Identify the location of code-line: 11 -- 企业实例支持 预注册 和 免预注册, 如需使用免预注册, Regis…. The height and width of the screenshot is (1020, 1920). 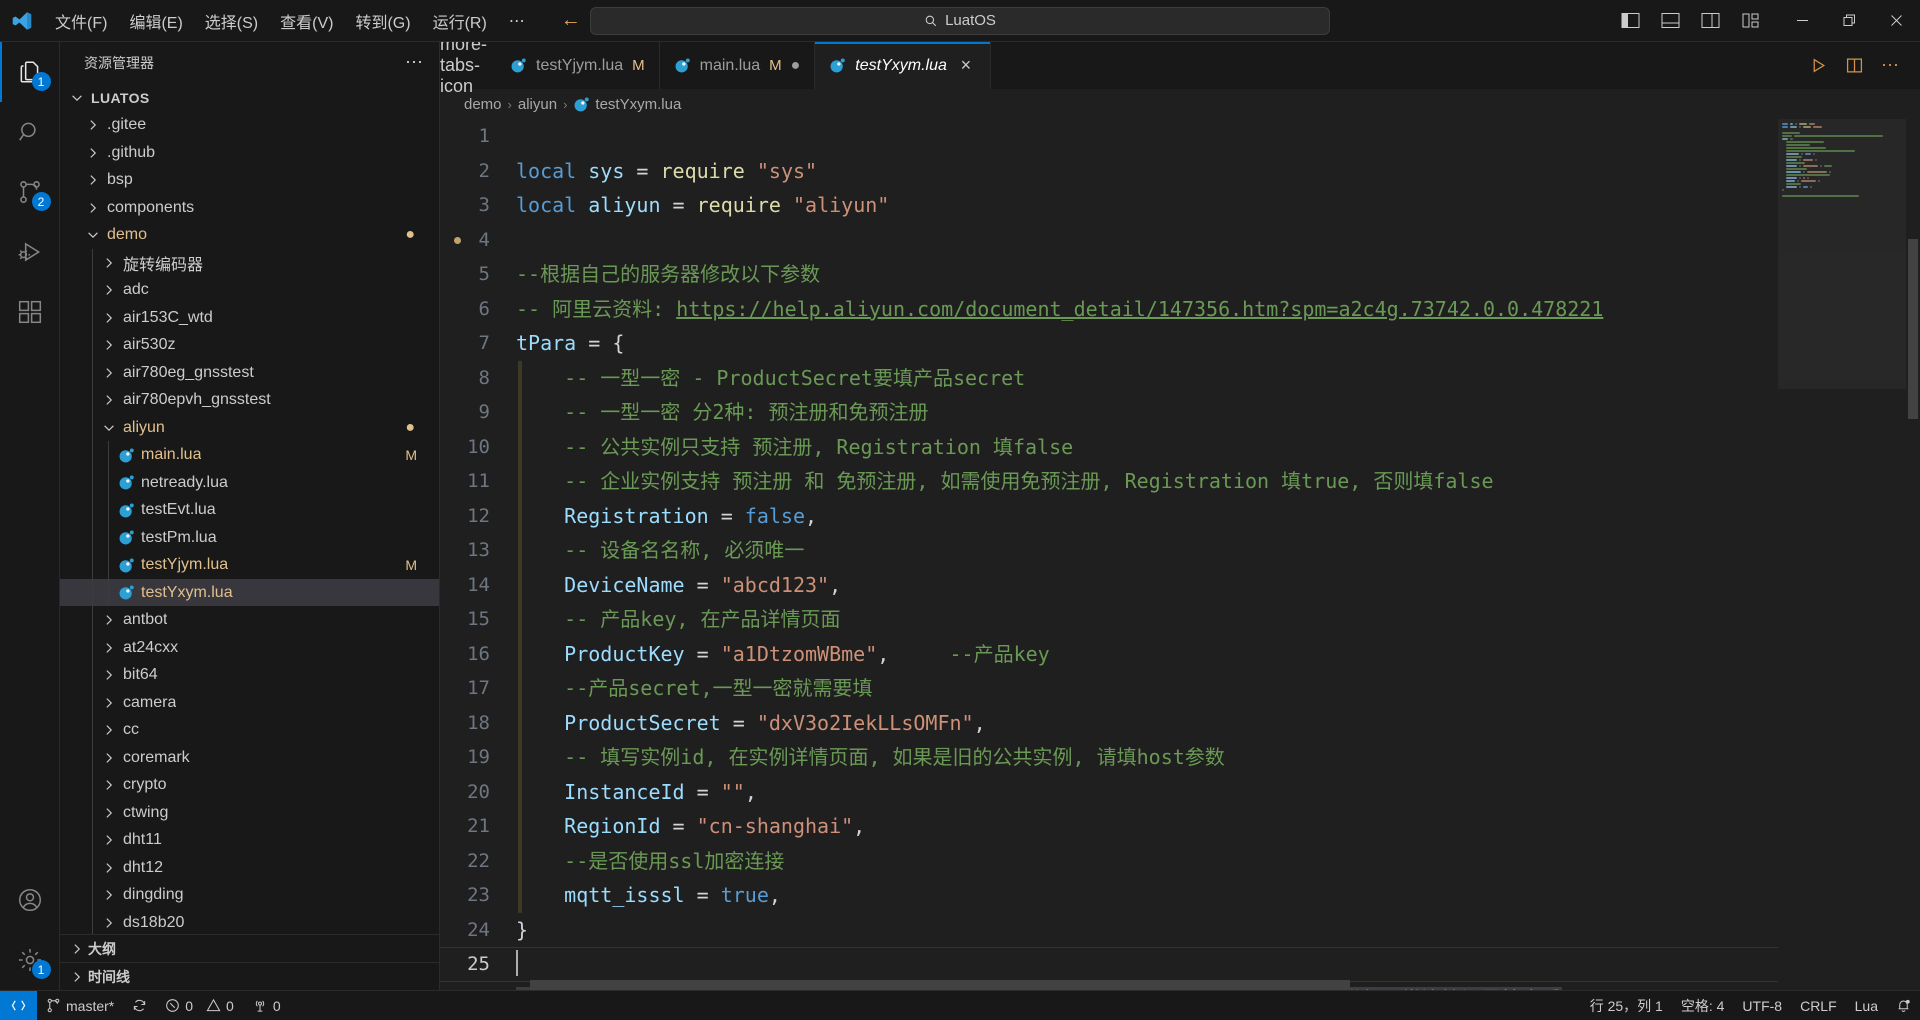
(1109, 481).